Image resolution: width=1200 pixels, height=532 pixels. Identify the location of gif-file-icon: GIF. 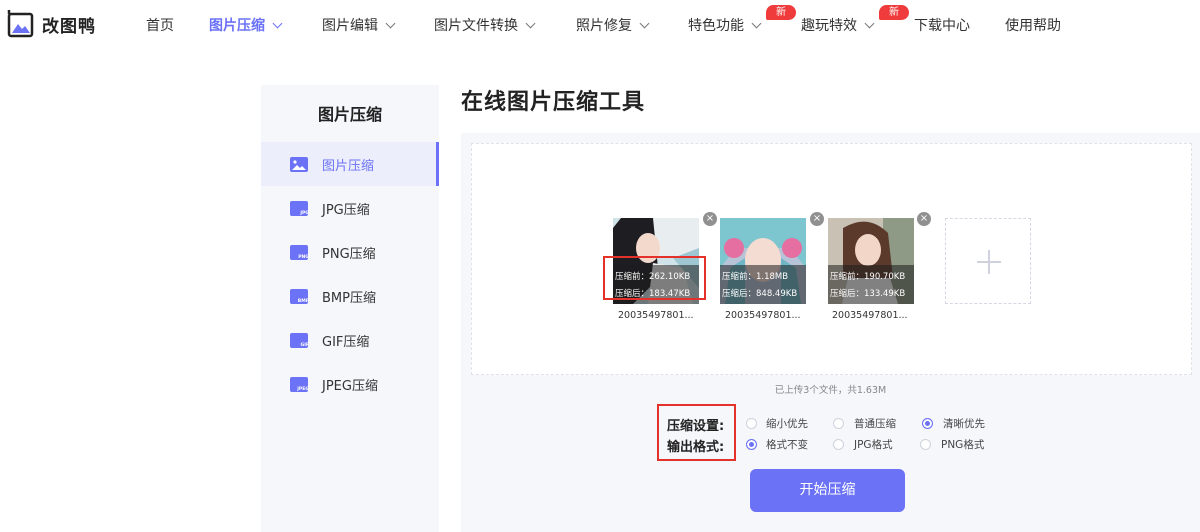
(299, 340).